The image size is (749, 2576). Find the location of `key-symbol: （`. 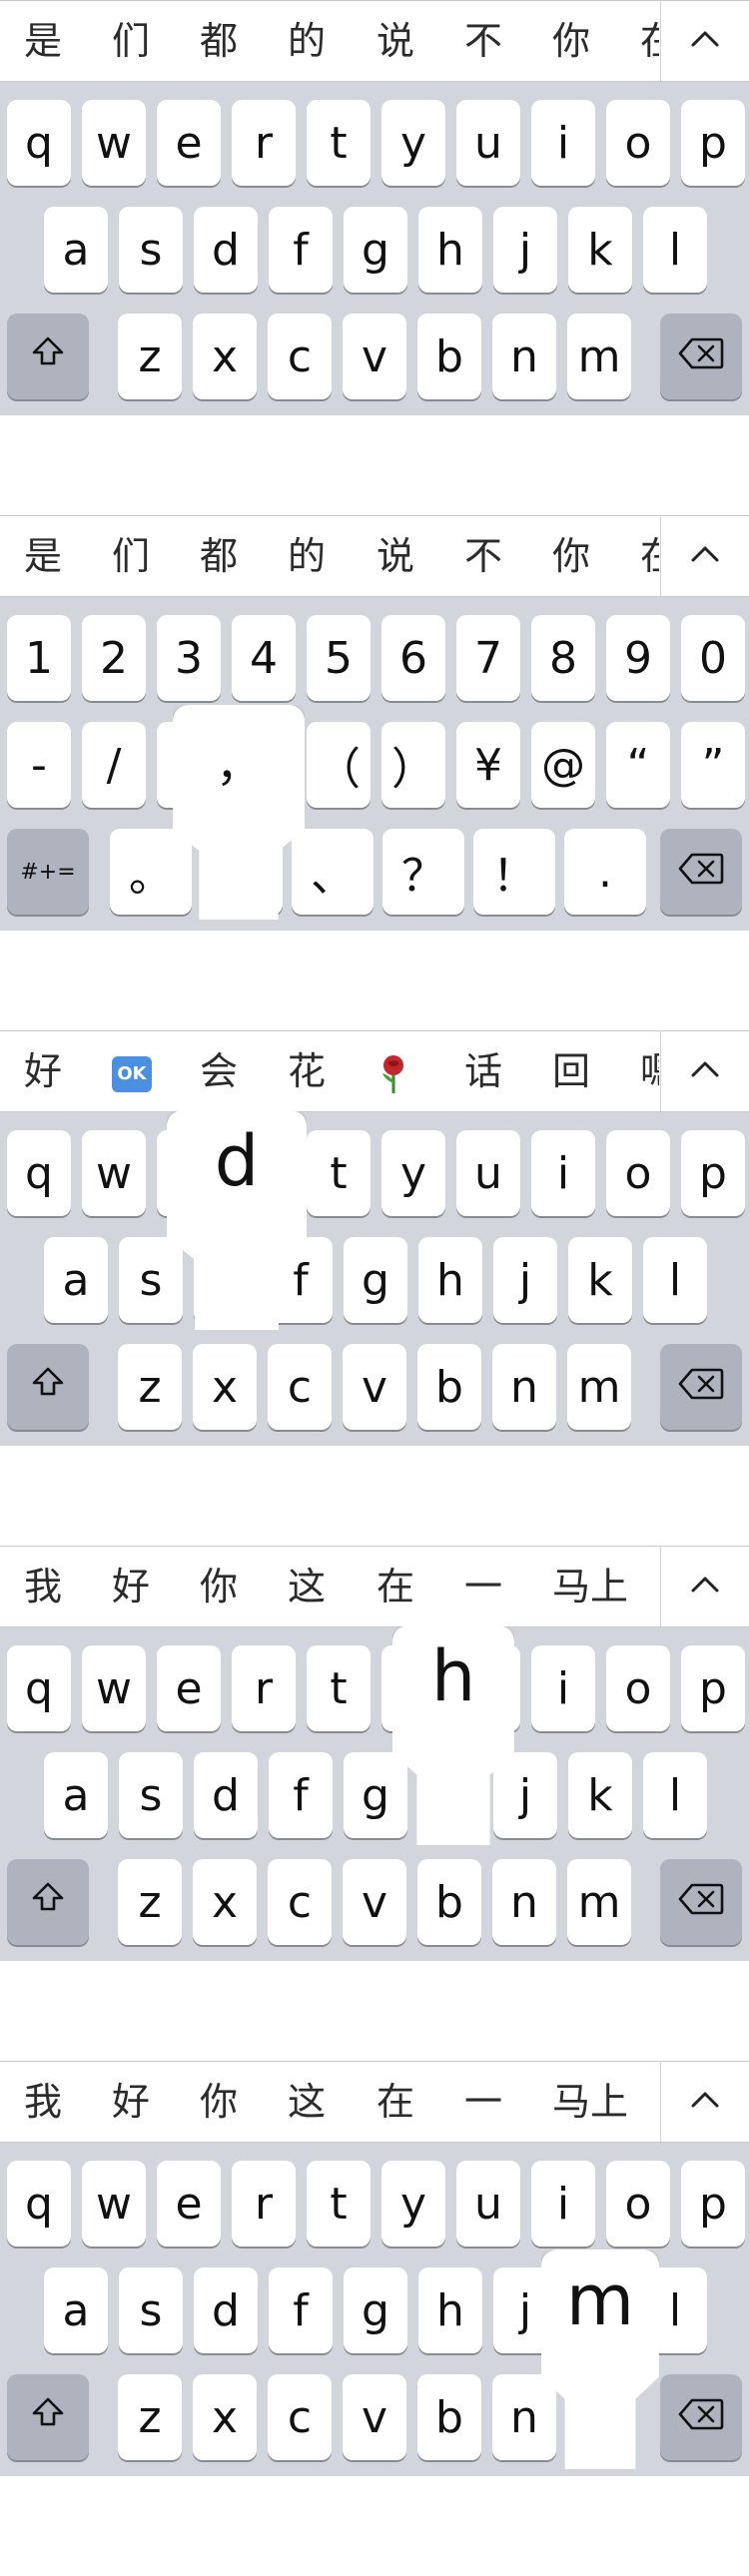

key-symbol: （ is located at coordinates (339, 765).